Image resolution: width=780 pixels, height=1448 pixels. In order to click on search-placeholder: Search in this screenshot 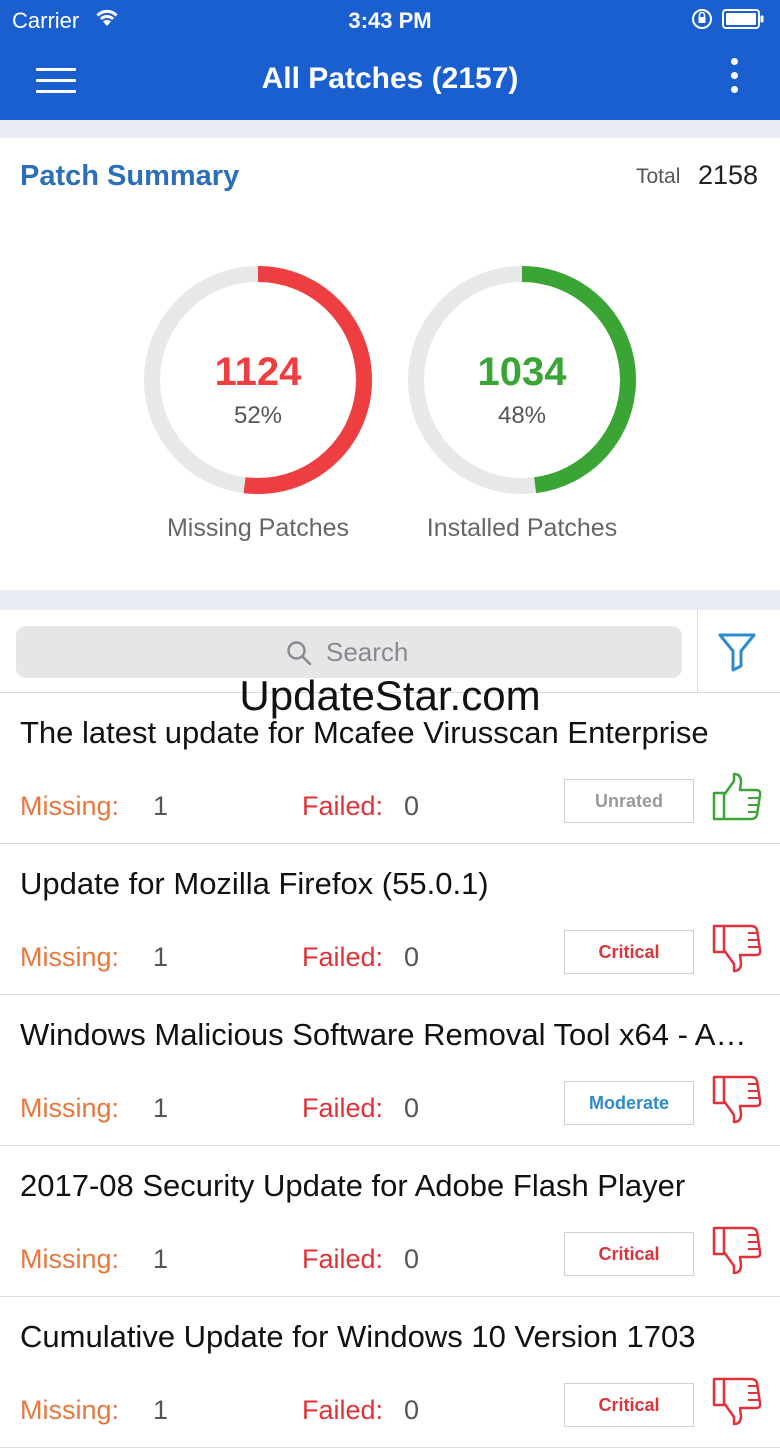, I will do `click(367, 652)`.